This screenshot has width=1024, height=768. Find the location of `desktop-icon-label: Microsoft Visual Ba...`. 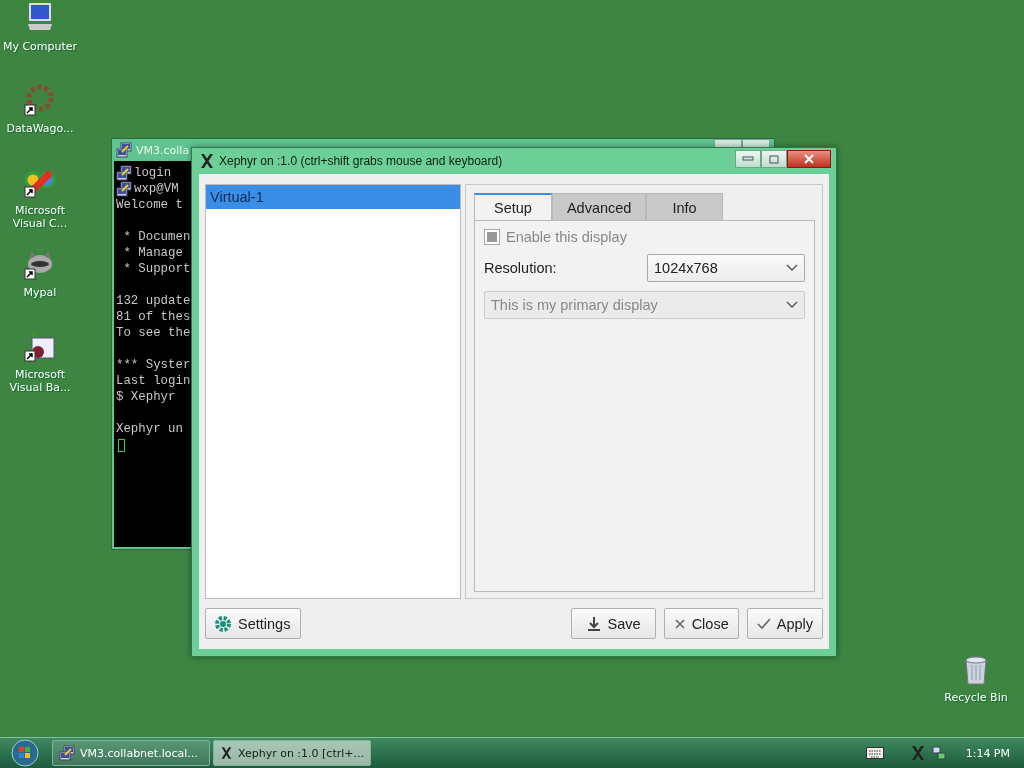

desktop-icon-label: Microsoft Visual Ba... is located at coordinates (40, 381).